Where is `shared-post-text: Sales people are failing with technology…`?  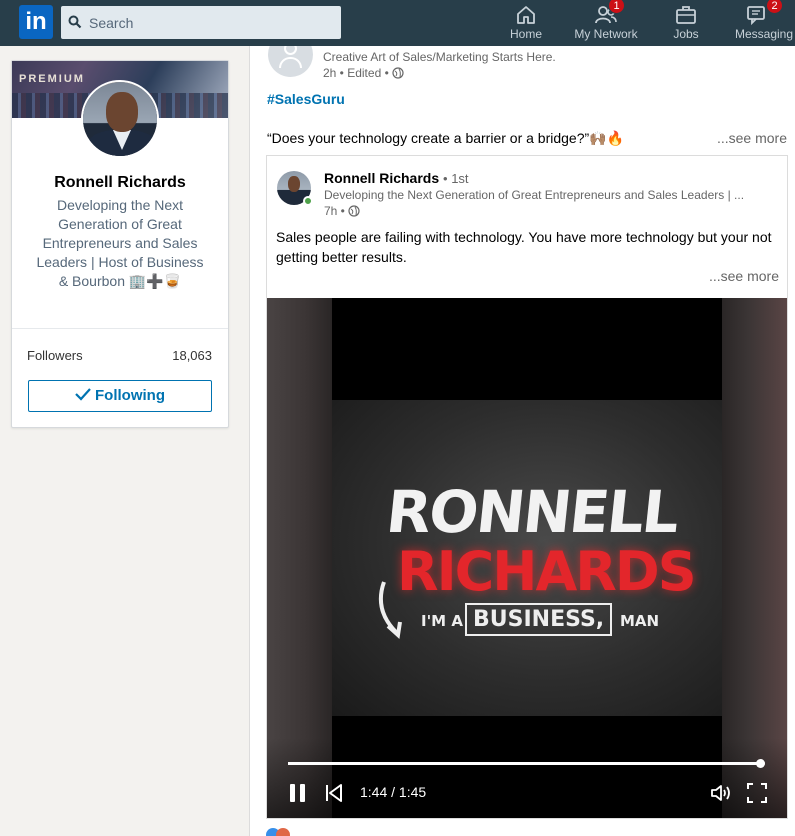
shared-post-text: Sales people are failing with technology… is located at coordinates (524, 247).